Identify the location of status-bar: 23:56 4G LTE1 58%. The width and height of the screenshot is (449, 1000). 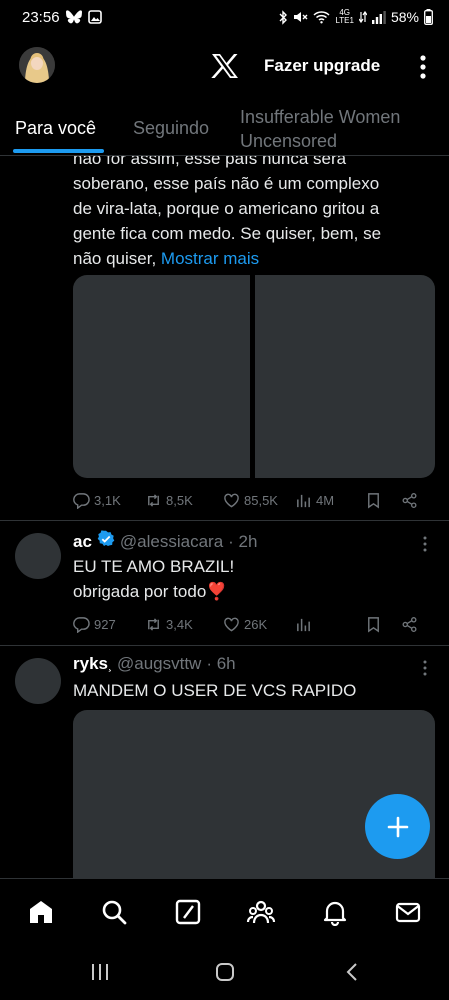
(224, 17).